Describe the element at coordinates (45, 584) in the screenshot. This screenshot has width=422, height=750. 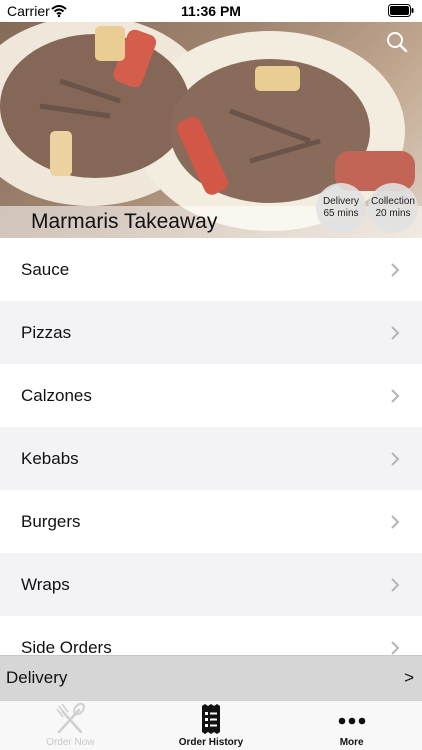
I see `menu-category-label: Wraps` at that location.